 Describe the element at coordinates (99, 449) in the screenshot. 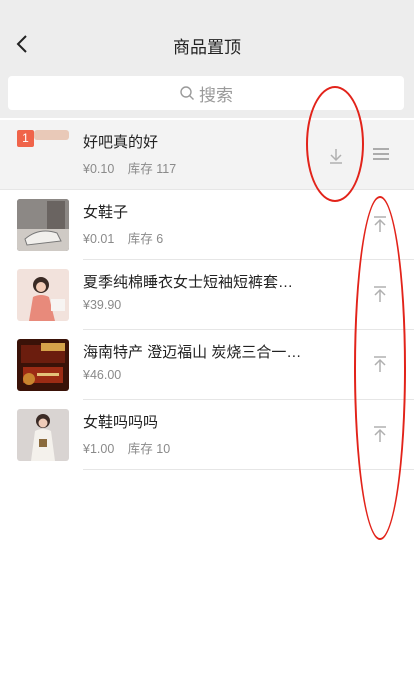

I see `product-price: ¥1.00` at that location.